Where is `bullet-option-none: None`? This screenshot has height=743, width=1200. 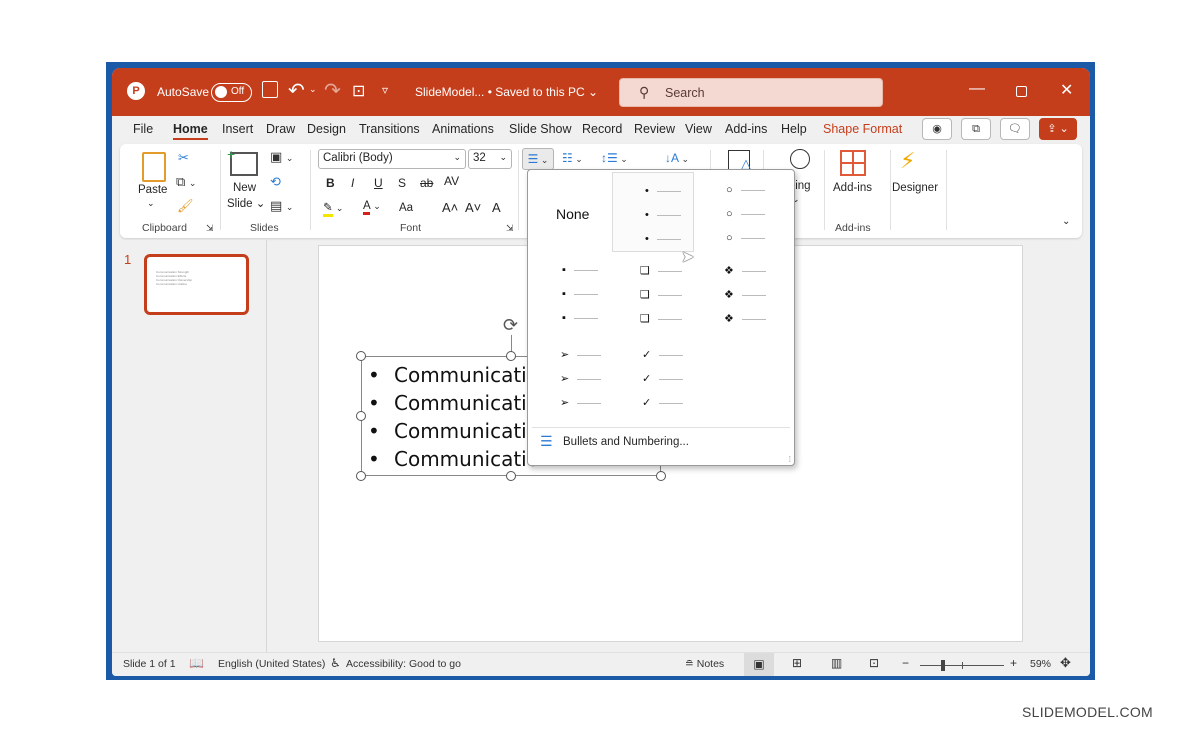 bullet-option-none: None is located at coordinates (573, 212).